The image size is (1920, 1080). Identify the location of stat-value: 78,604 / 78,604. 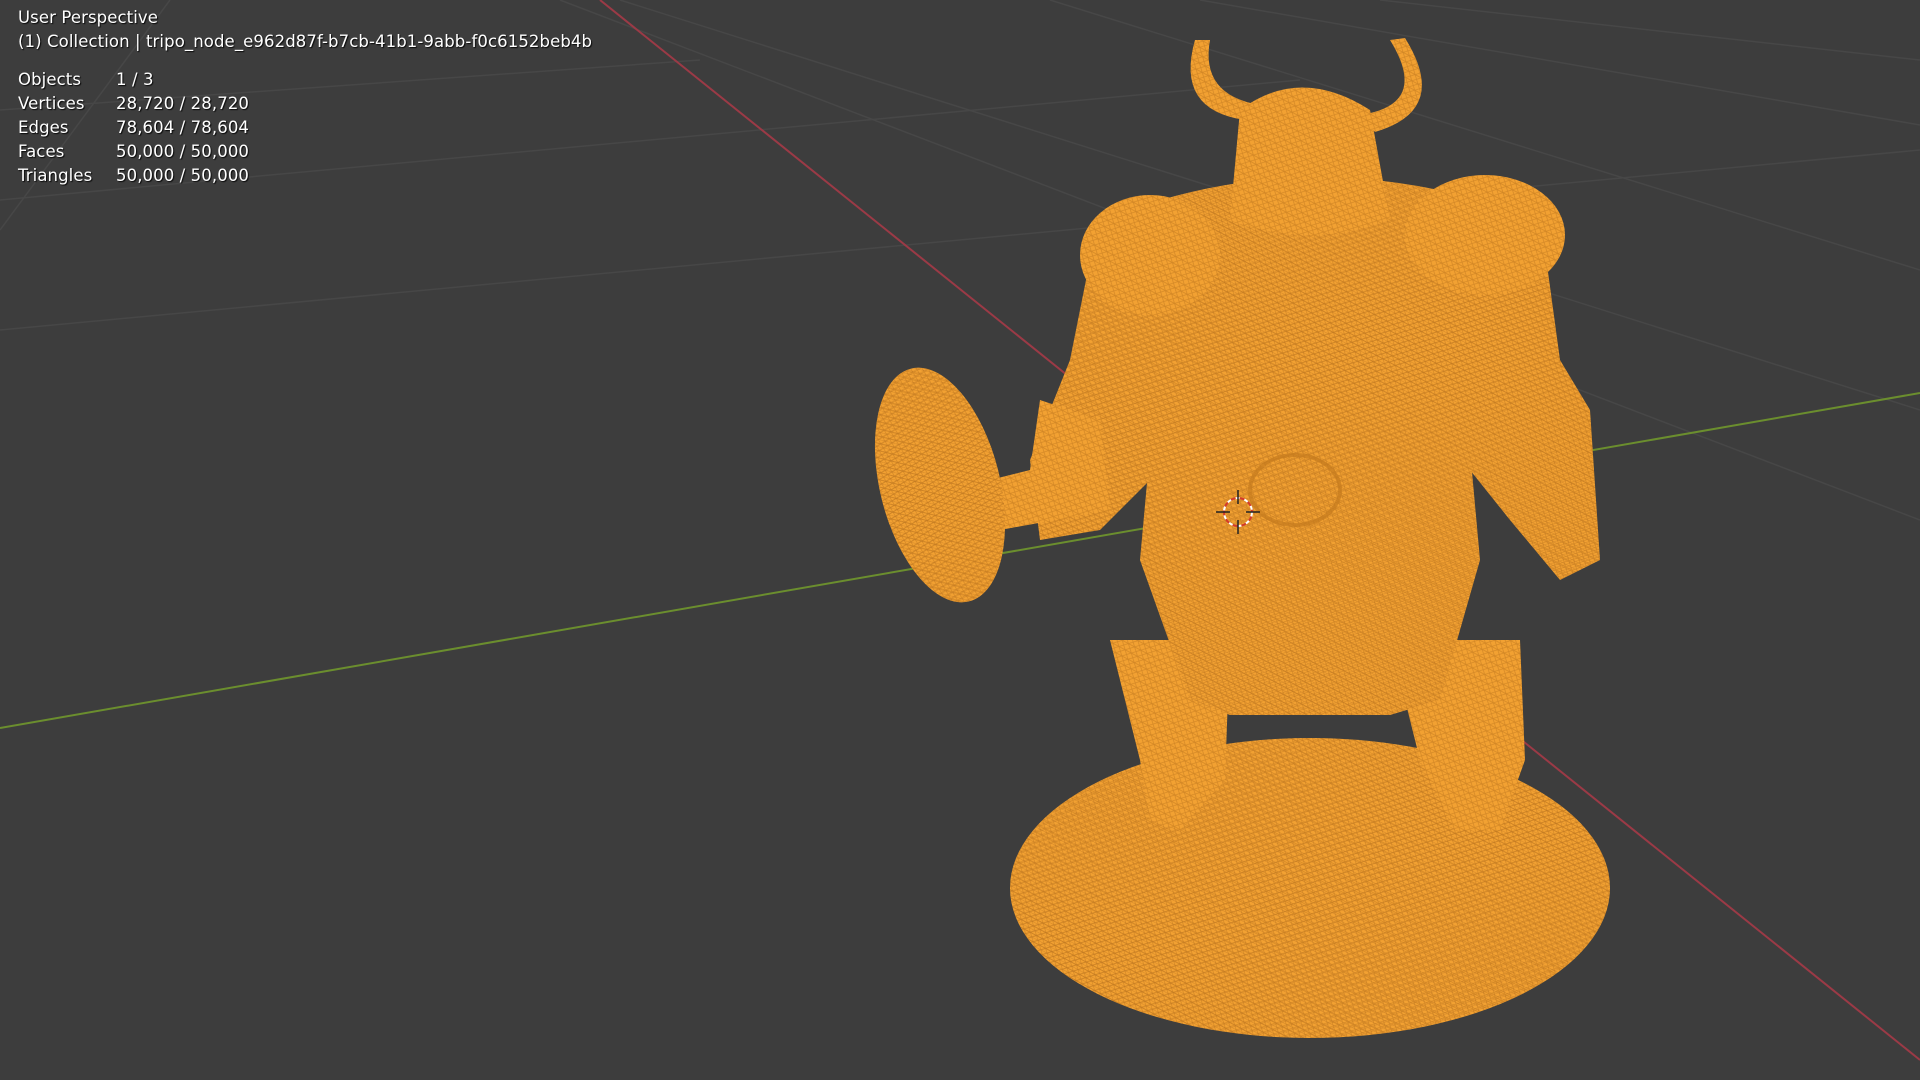
(183, 127).